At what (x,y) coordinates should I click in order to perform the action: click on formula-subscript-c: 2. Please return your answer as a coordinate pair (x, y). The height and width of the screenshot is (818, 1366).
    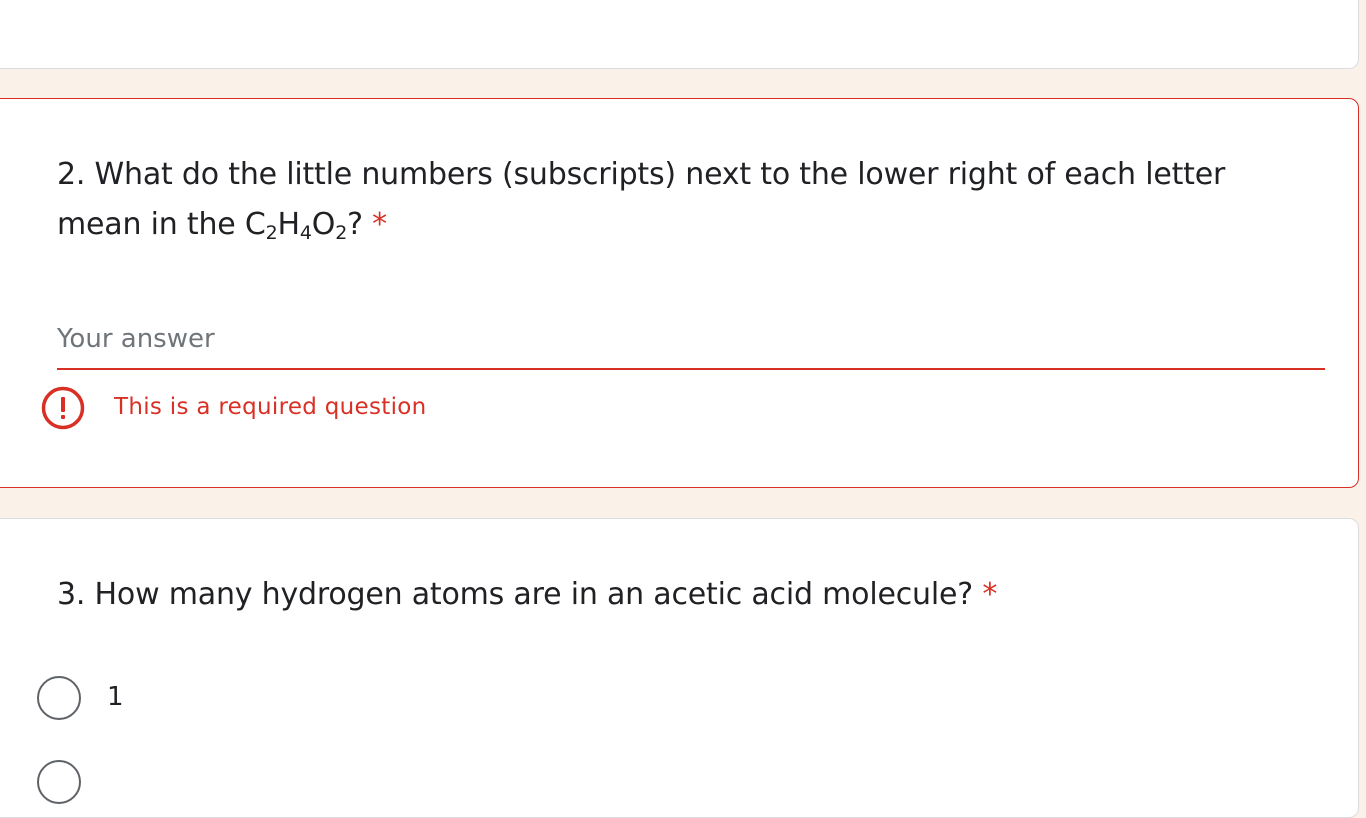
    Looking at the image, I should click on (271, 233).